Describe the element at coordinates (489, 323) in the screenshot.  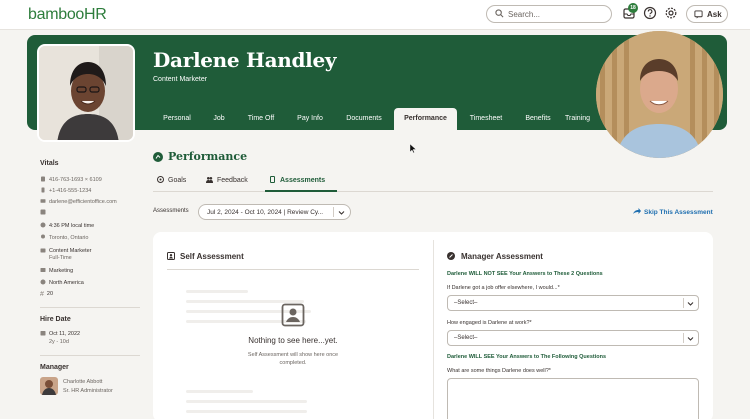
I see `question-engagement-label: How engaged is Darlene at work?*` at that location.